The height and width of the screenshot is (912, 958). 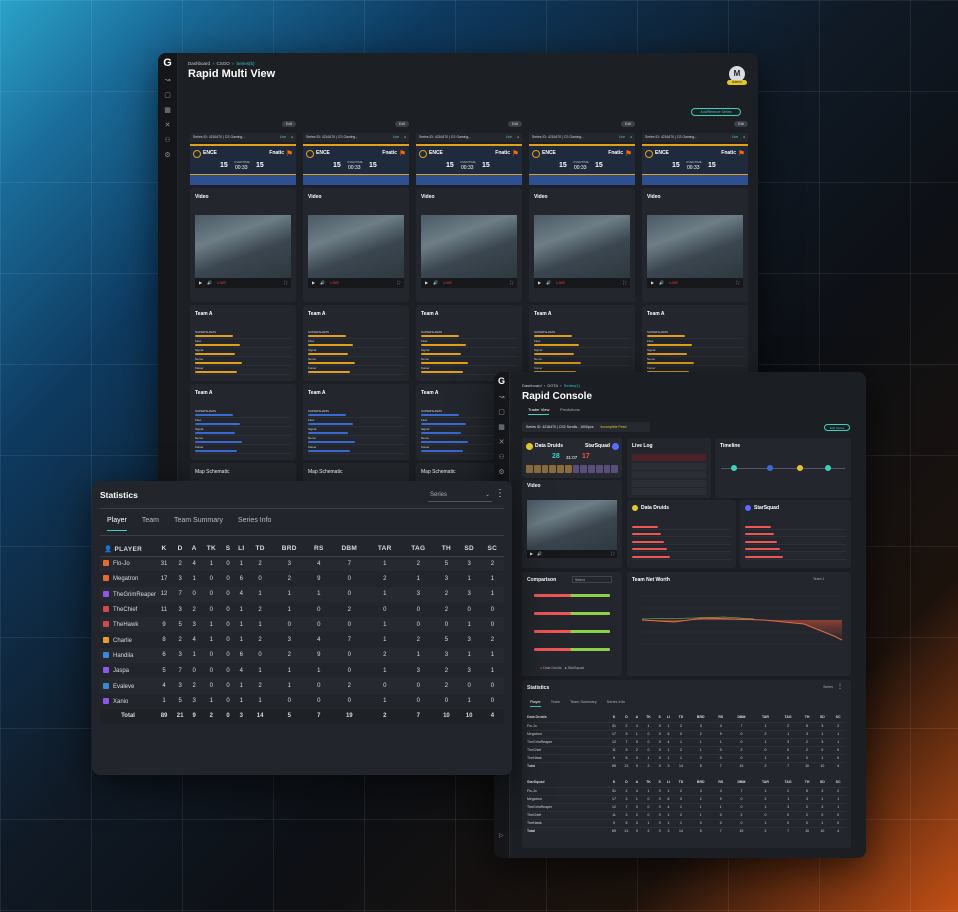 What do you see at coordinates (319, 578) in the screenshot?
I see `stat-cell: 9` at bounding box center [319, 578].